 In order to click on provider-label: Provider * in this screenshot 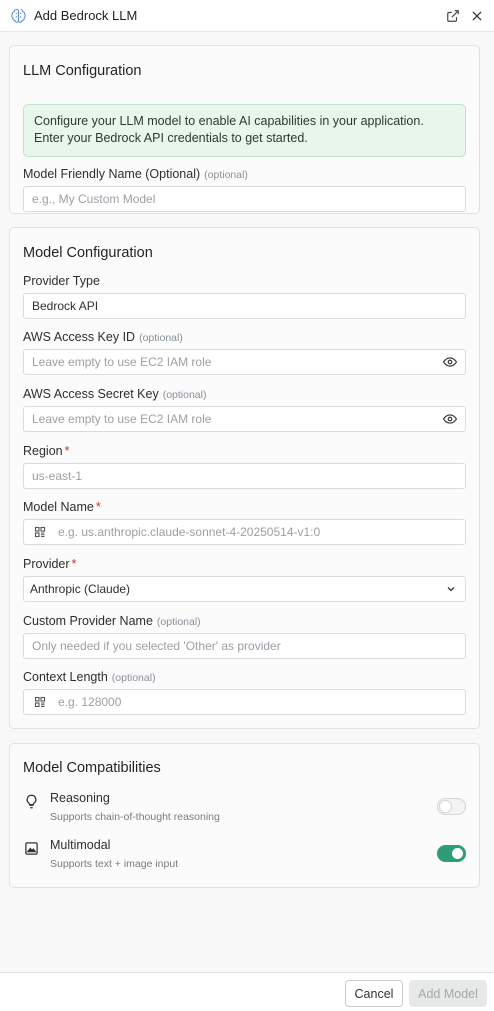, I will do `click(49, 564)`.